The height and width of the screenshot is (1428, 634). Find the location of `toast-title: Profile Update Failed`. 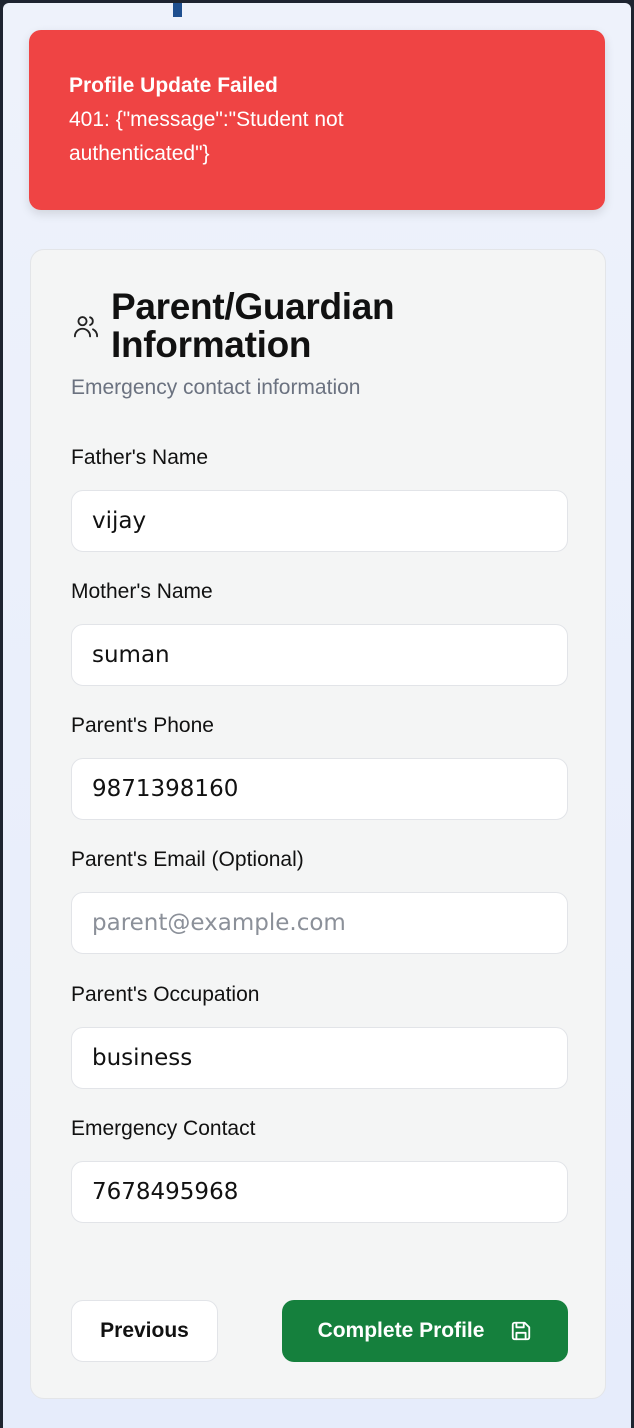

toast-title: Profile Update Failed is located at coordinates (173, 85).